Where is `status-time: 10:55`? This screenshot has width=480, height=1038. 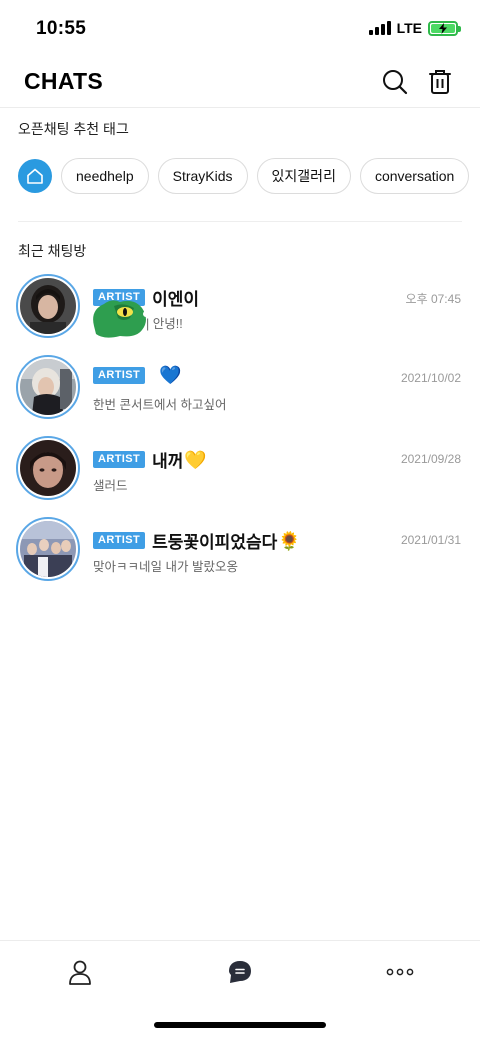
status-time: 10:55 is located at coordinates (61, 28).